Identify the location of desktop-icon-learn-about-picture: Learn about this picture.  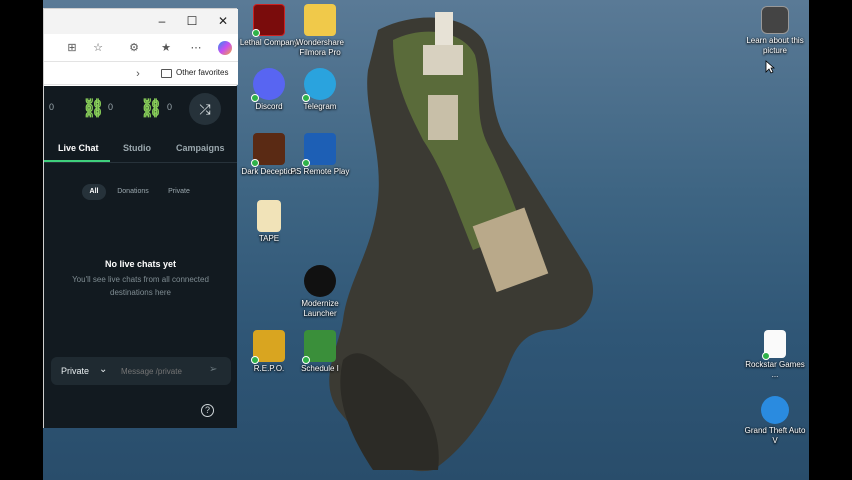
(775, 31).